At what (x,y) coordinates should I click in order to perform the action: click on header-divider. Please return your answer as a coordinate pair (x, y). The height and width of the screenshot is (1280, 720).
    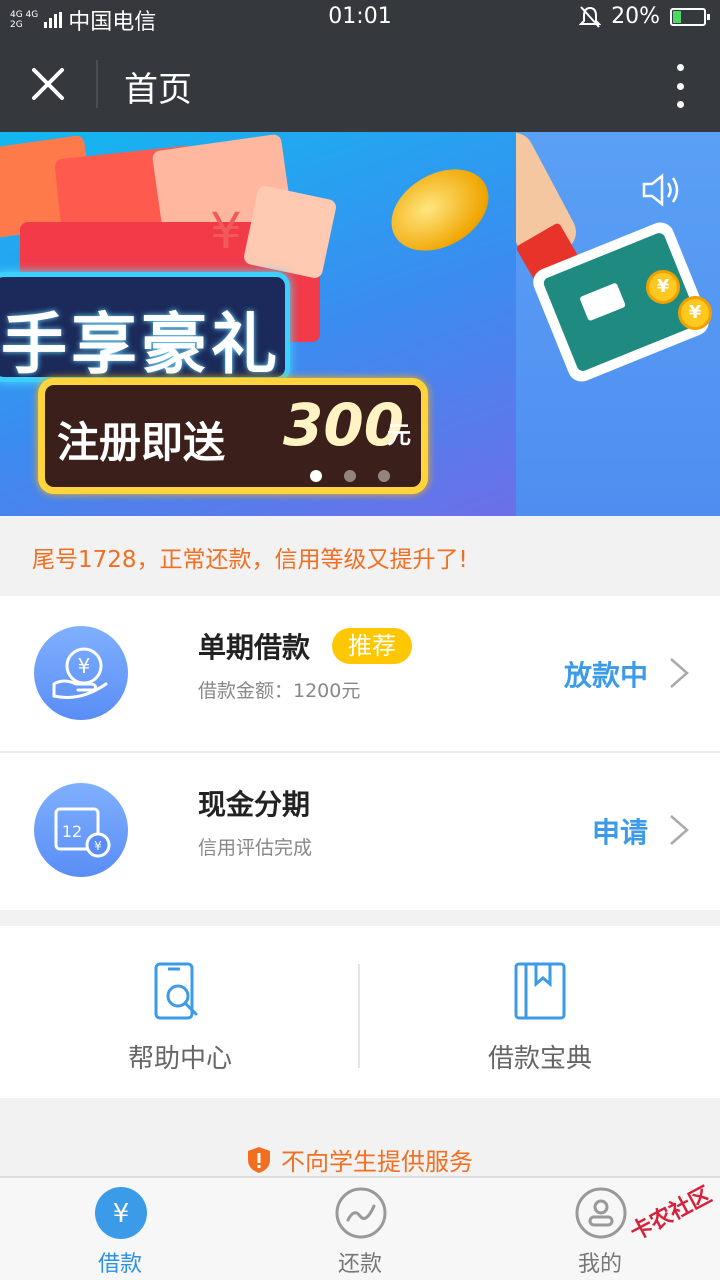
    Looking at the image, I should click on (97, 84).